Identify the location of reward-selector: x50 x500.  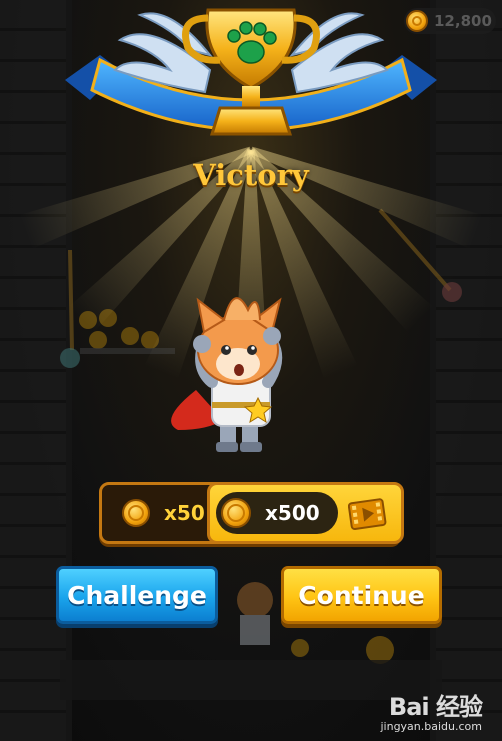
(251, 513).